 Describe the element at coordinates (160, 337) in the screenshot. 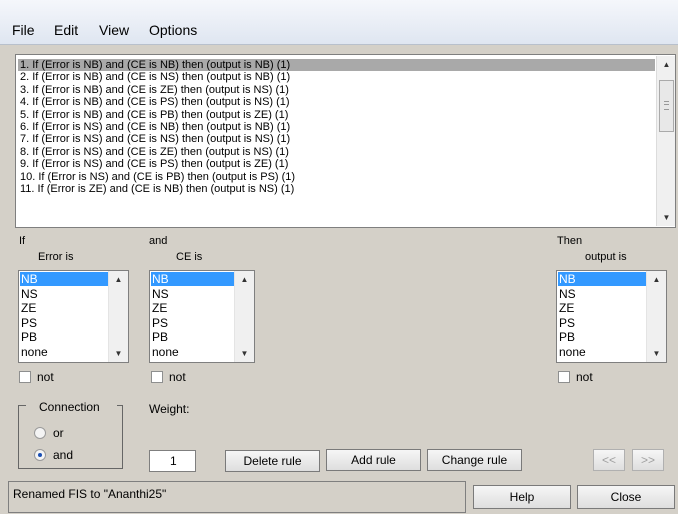

I see `ce-mf-option: PB` at that location.